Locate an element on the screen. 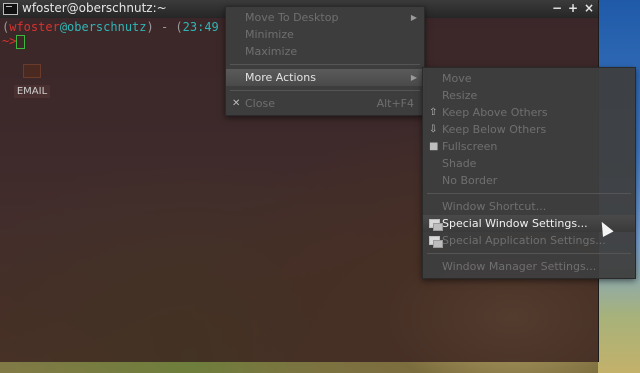 The height and width of the screenshot is (373, 640). window-settings-icon is located at coordinates (436, 225).